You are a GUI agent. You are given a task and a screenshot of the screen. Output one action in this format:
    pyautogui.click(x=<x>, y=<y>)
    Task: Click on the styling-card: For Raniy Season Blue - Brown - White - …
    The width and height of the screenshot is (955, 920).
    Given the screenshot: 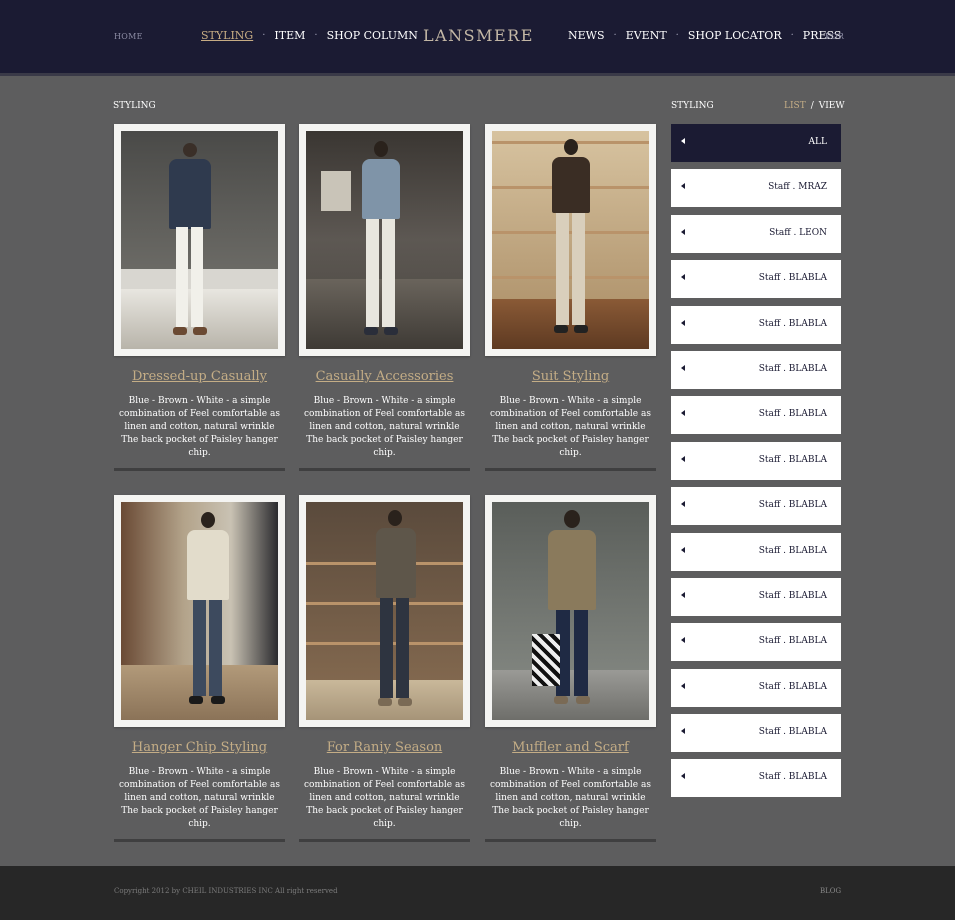 What is the action you would take?
    pyautogui.click(x=384, y=668)
    